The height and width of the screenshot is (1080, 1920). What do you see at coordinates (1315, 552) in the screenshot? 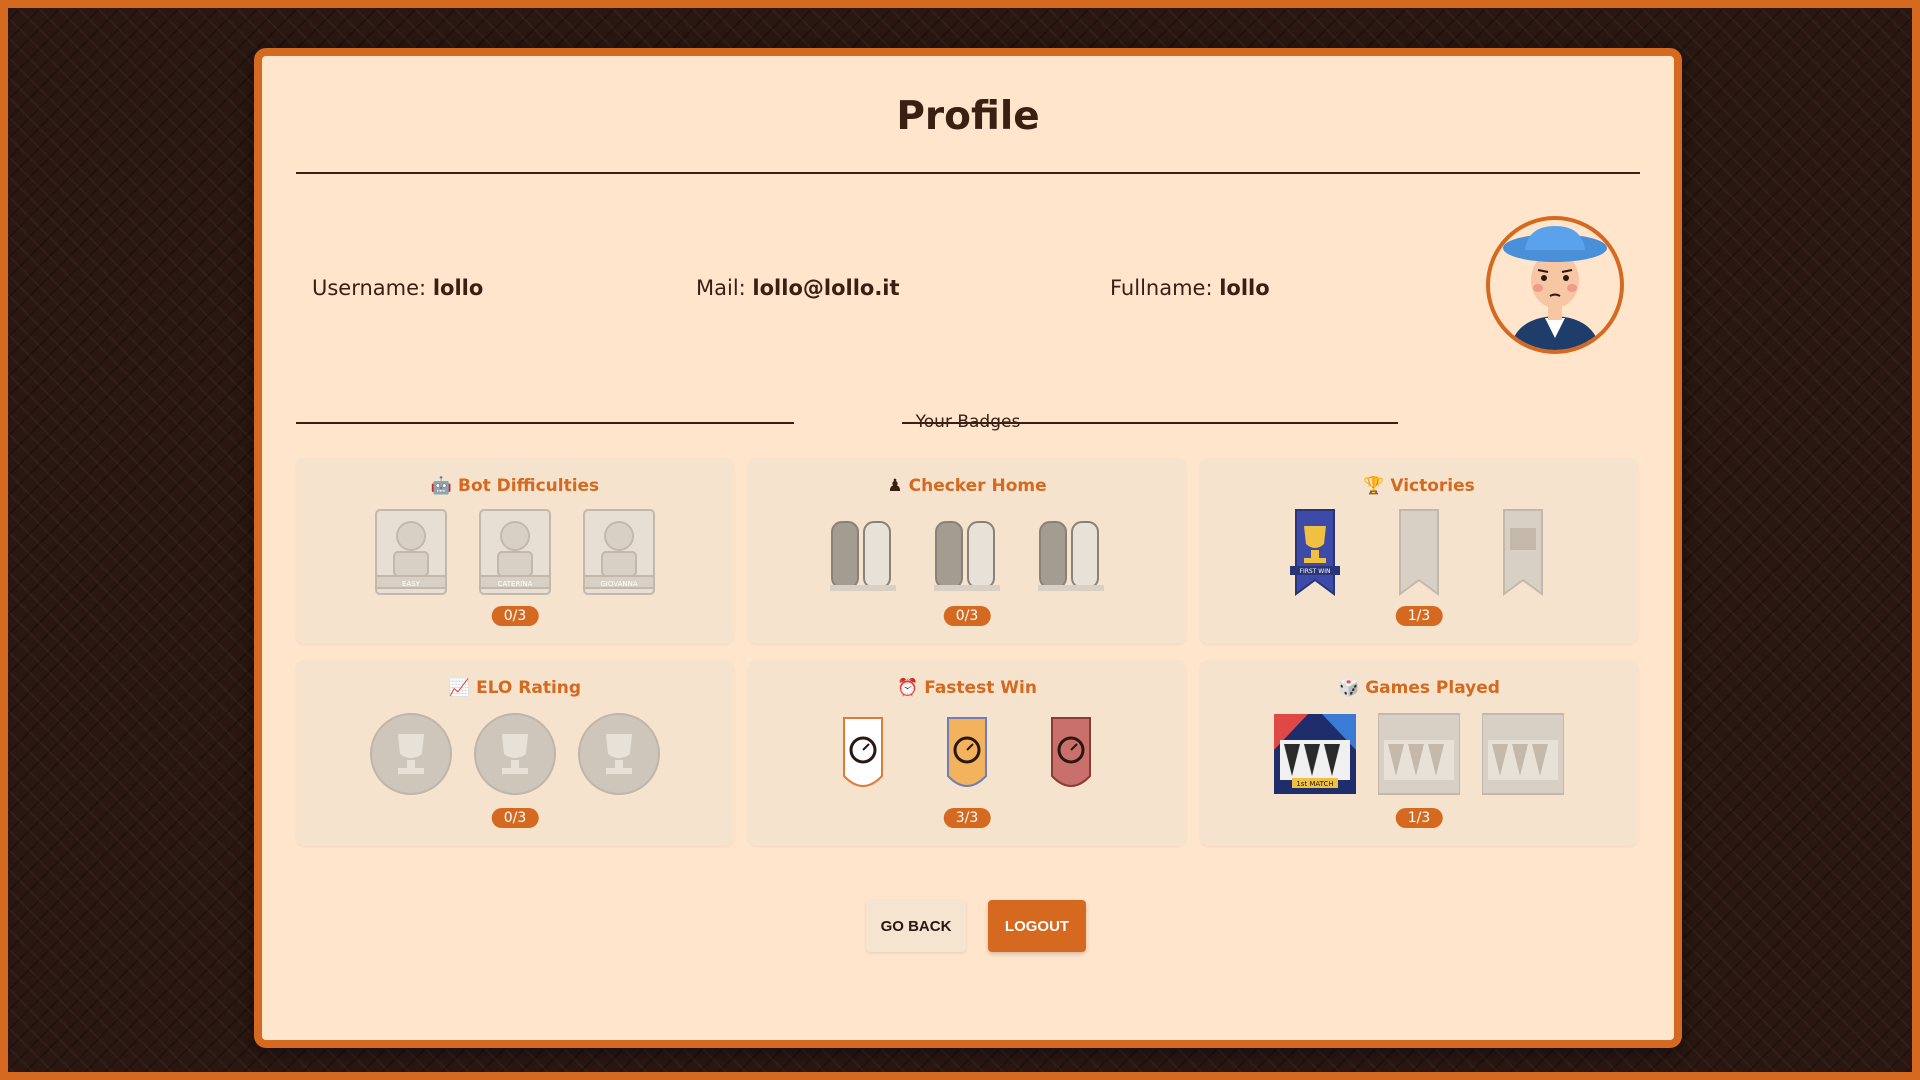
I see `badge-first-win: FIRST WIN` at bounding box center [1315, 552].